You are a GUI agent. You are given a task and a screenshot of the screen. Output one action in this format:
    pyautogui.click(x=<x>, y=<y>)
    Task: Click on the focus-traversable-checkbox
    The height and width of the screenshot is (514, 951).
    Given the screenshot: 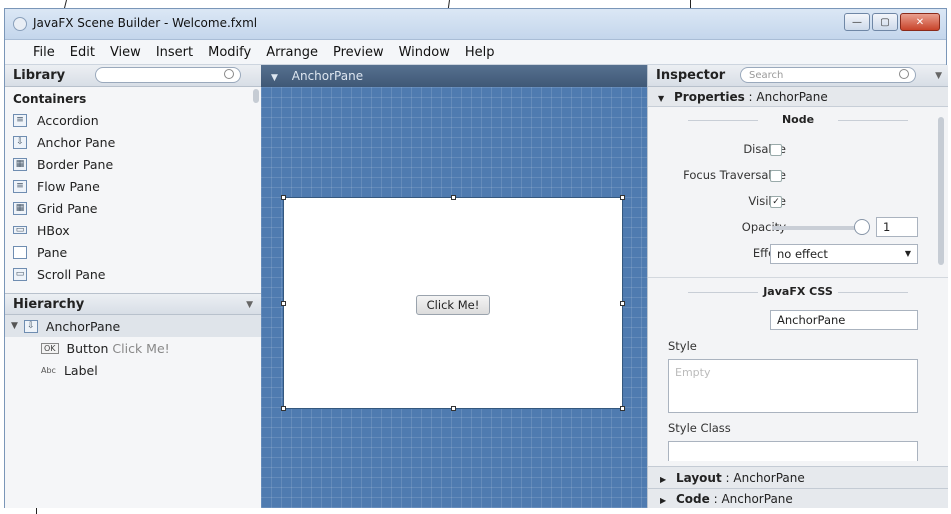 What is the action you would take?
    pyautogui.click(x=776, y=176)
    